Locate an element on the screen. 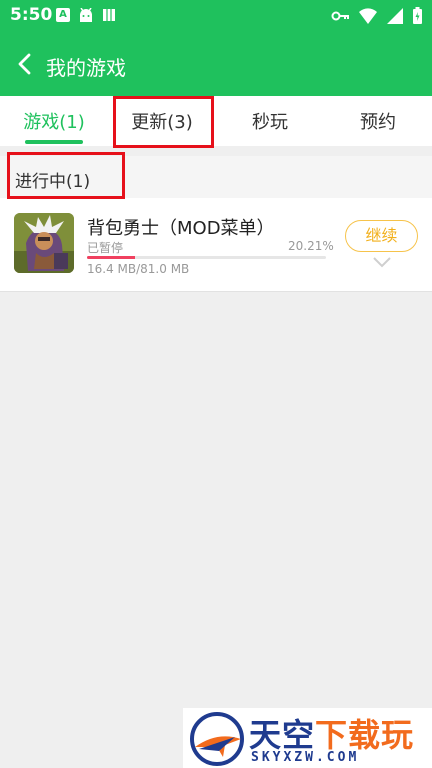 This screenshot has width=432, height=768. status-right-icons is located at coordinates (376, 15).